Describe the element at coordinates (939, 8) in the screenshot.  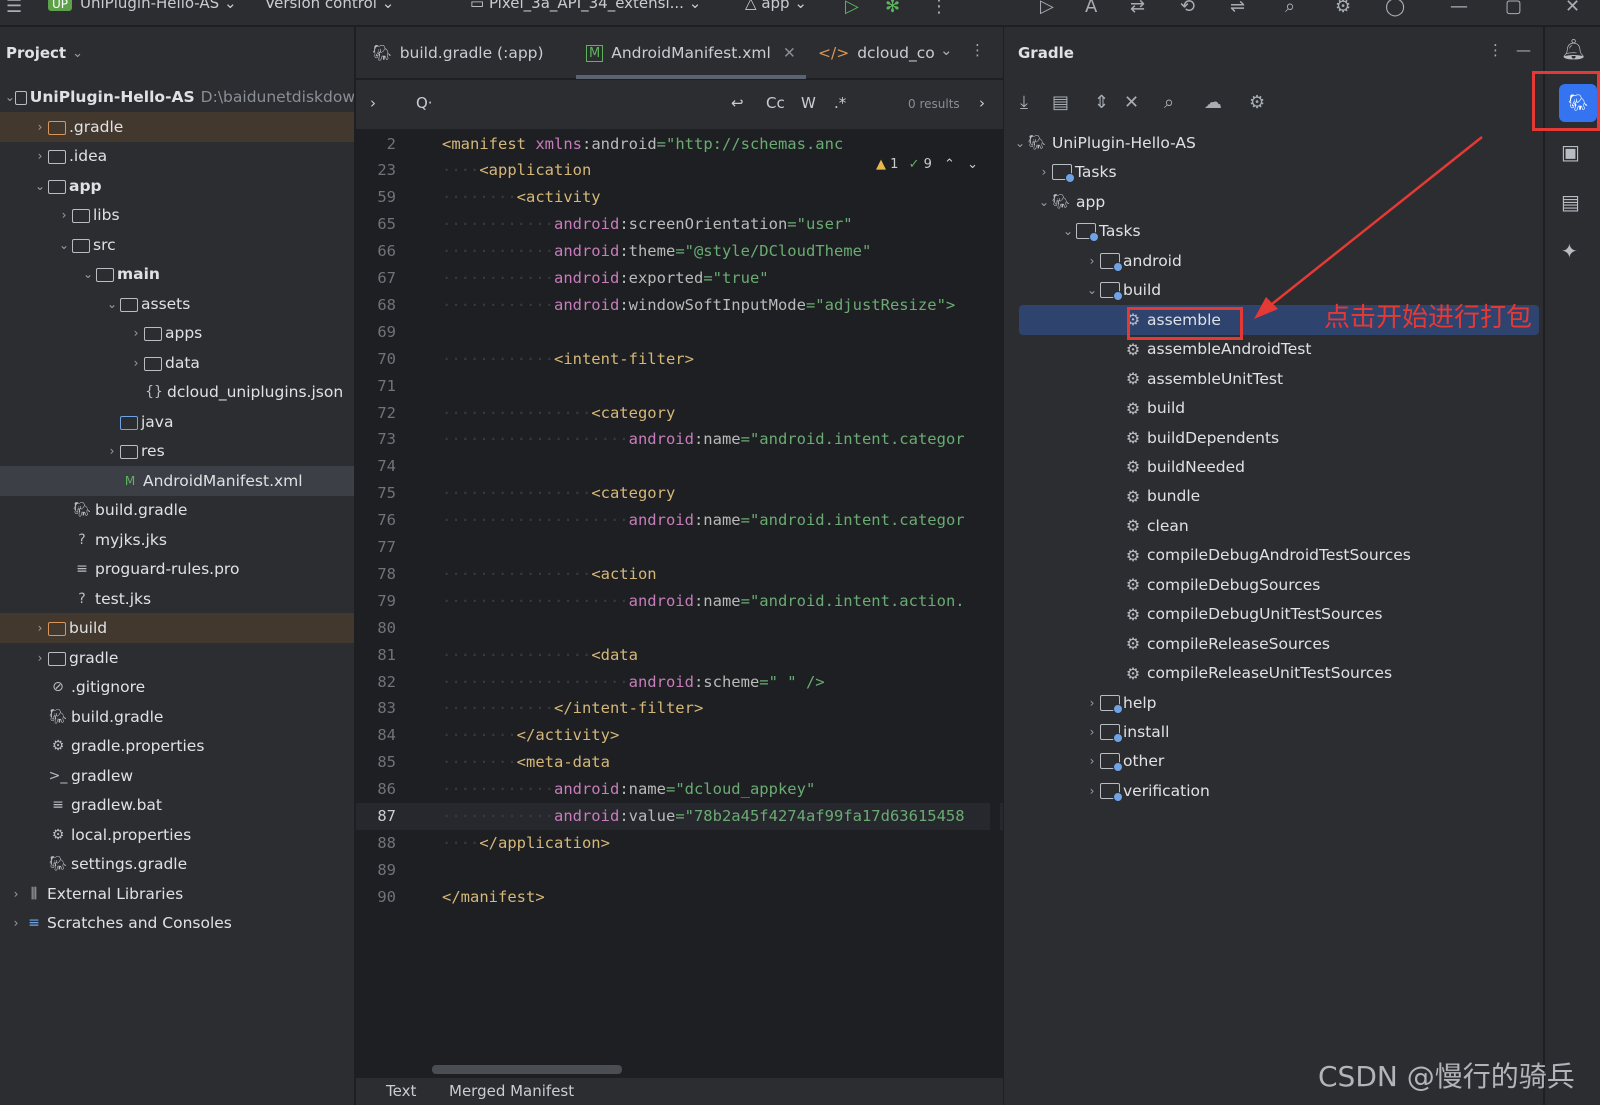
I see `more-icon: ⋮` at that location.